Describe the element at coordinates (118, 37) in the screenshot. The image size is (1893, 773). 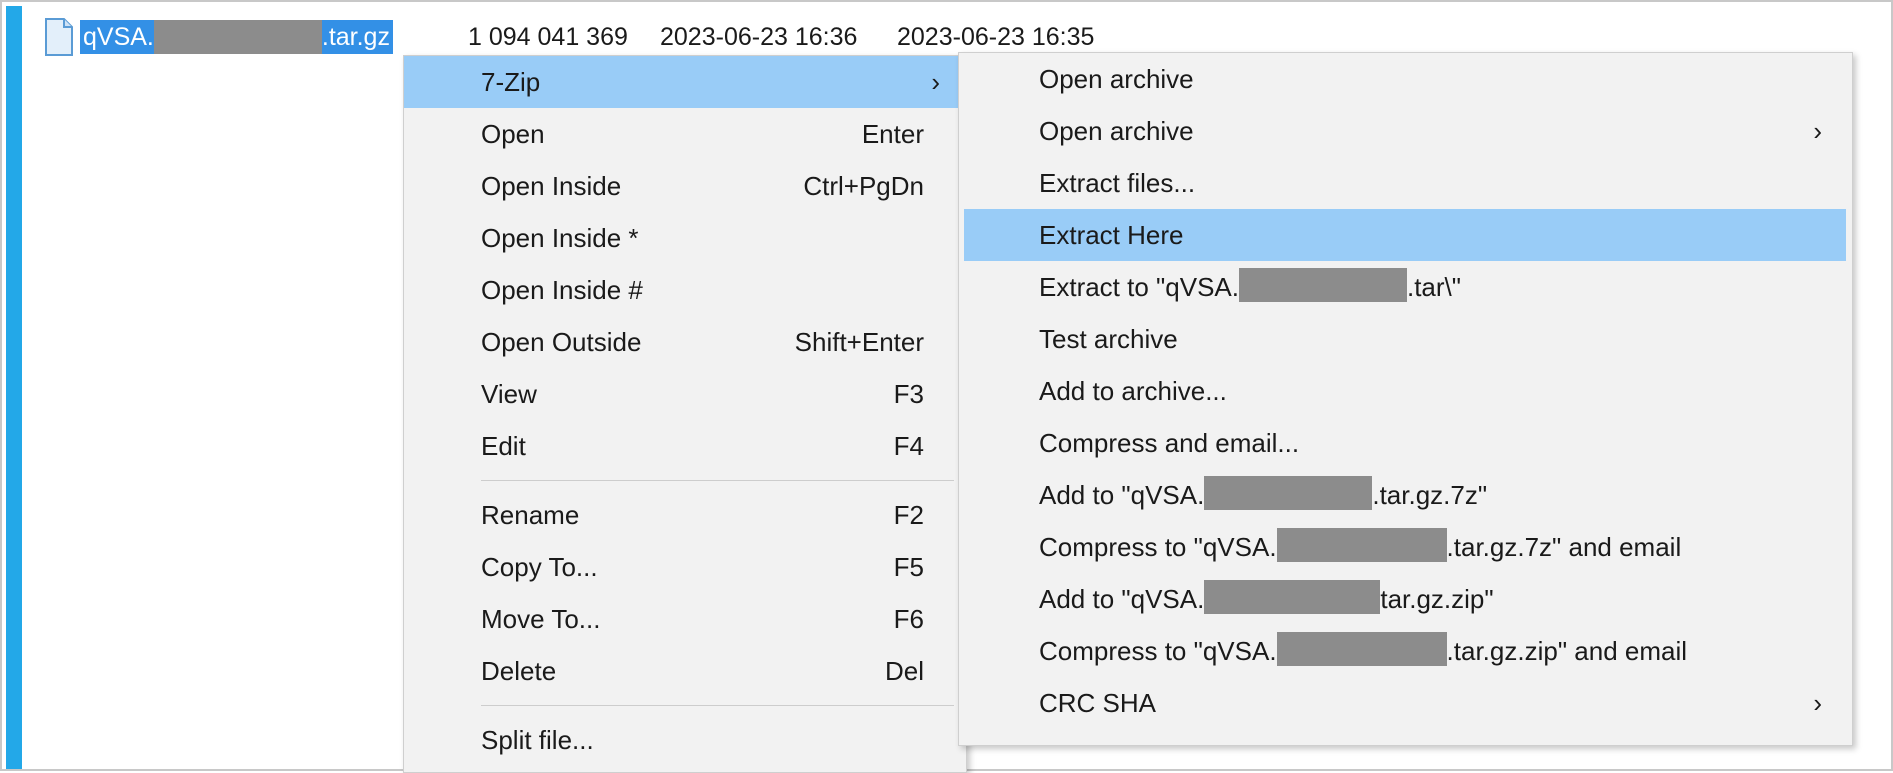
I see `file-name-prefix: qVSA.` at that location.